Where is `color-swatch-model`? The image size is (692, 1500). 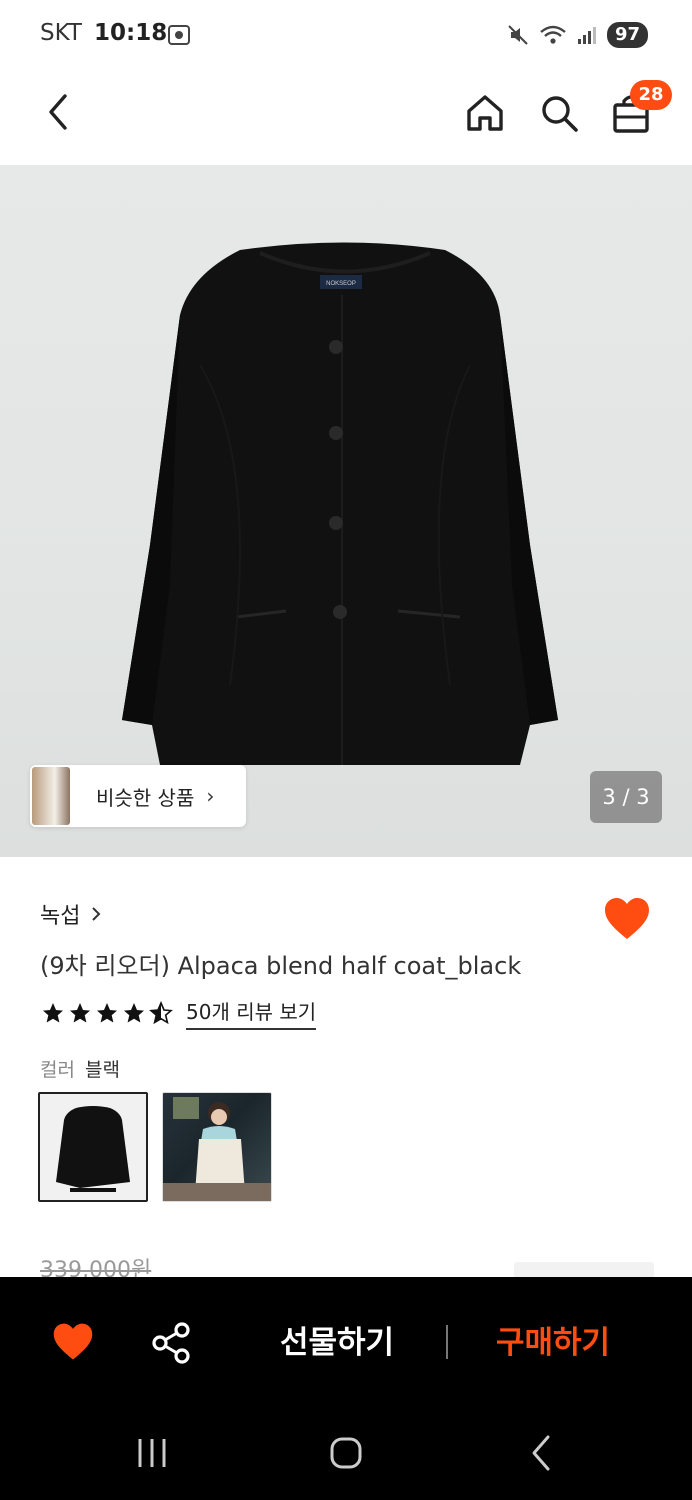
color-swatch-model is located at coordinates (217, 1147).